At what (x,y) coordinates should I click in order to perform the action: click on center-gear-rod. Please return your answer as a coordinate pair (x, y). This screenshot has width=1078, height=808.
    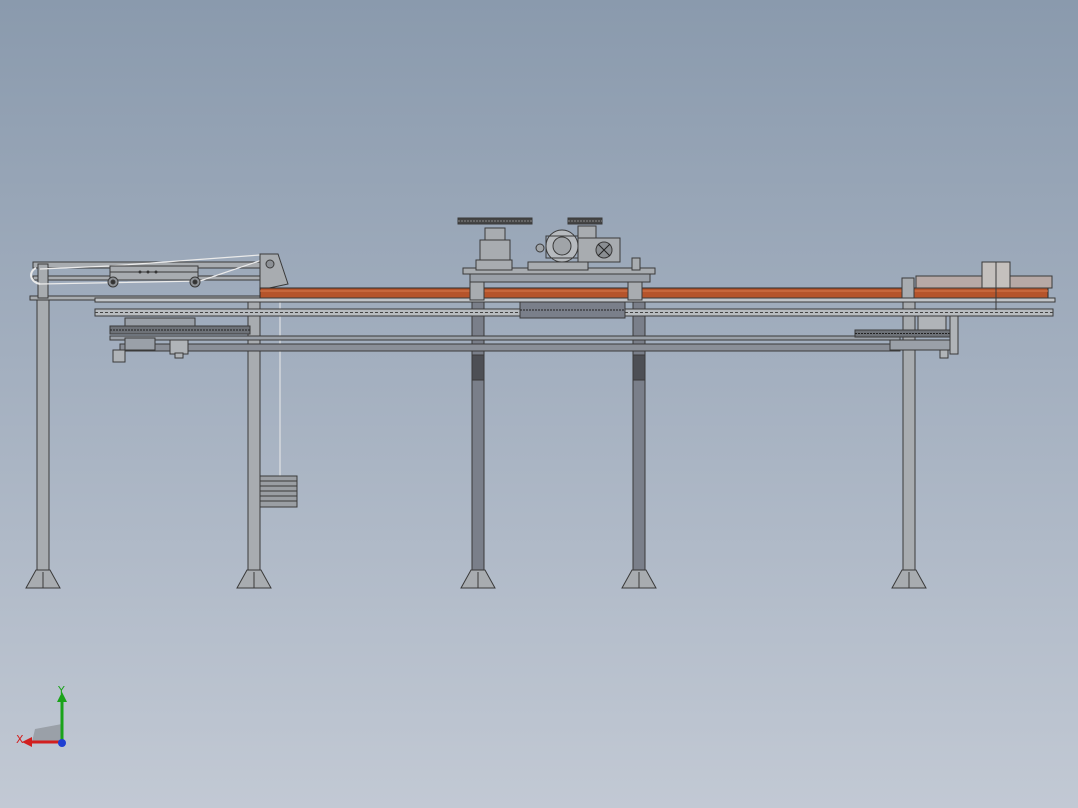
    Looking at the image, I should click on (636, 264).